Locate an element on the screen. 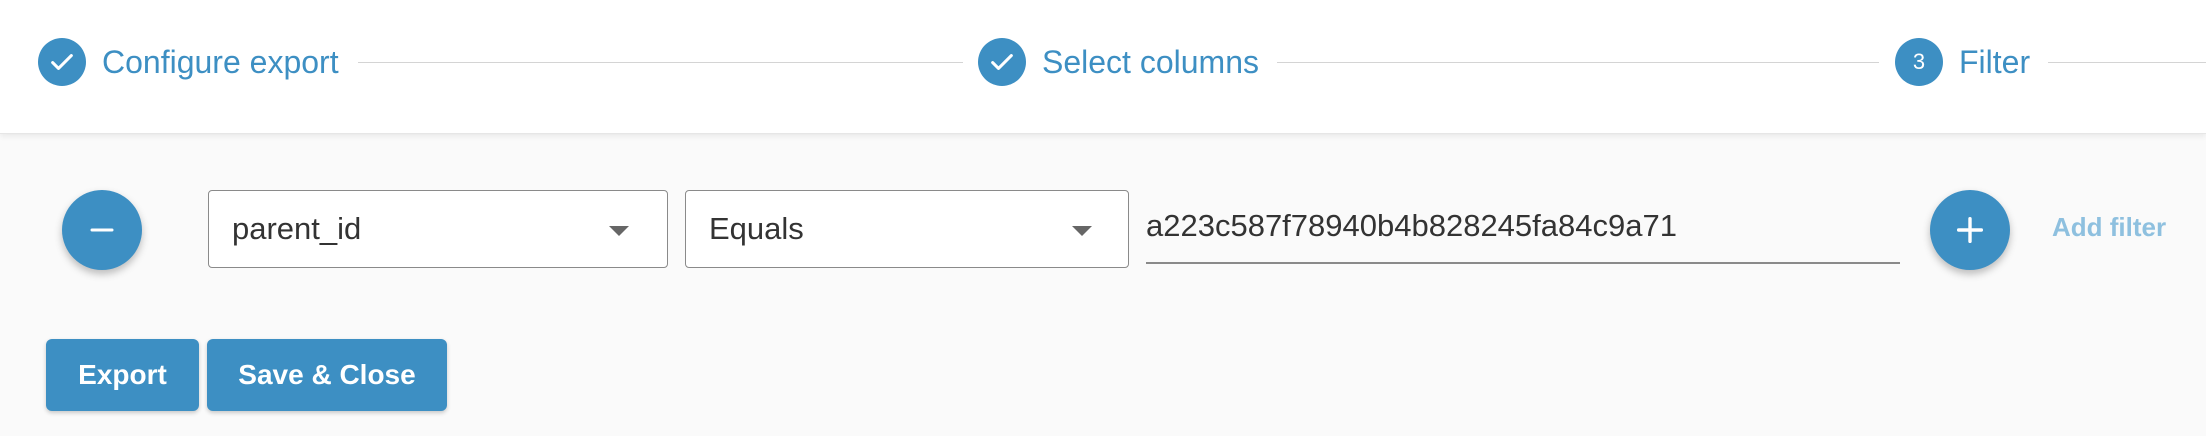  plus-icon is located at coordinates (1970, 230).